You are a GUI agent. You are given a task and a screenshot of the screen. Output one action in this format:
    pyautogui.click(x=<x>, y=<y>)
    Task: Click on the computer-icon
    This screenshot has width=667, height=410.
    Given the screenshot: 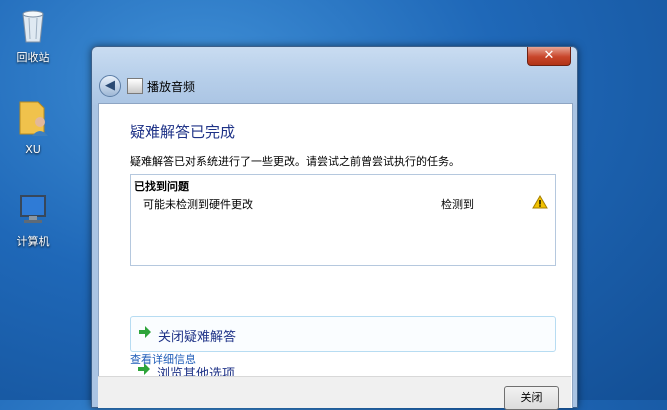 What is the action you would take?
    pyautogui.click(x=33, y=209)
    